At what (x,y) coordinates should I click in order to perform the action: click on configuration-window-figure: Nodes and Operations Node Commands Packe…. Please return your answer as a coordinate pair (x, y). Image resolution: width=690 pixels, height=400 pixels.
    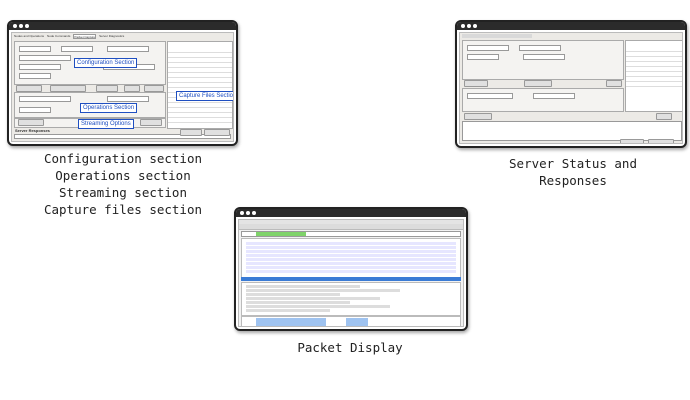
    Looking at the image, I should click on (122, 83).